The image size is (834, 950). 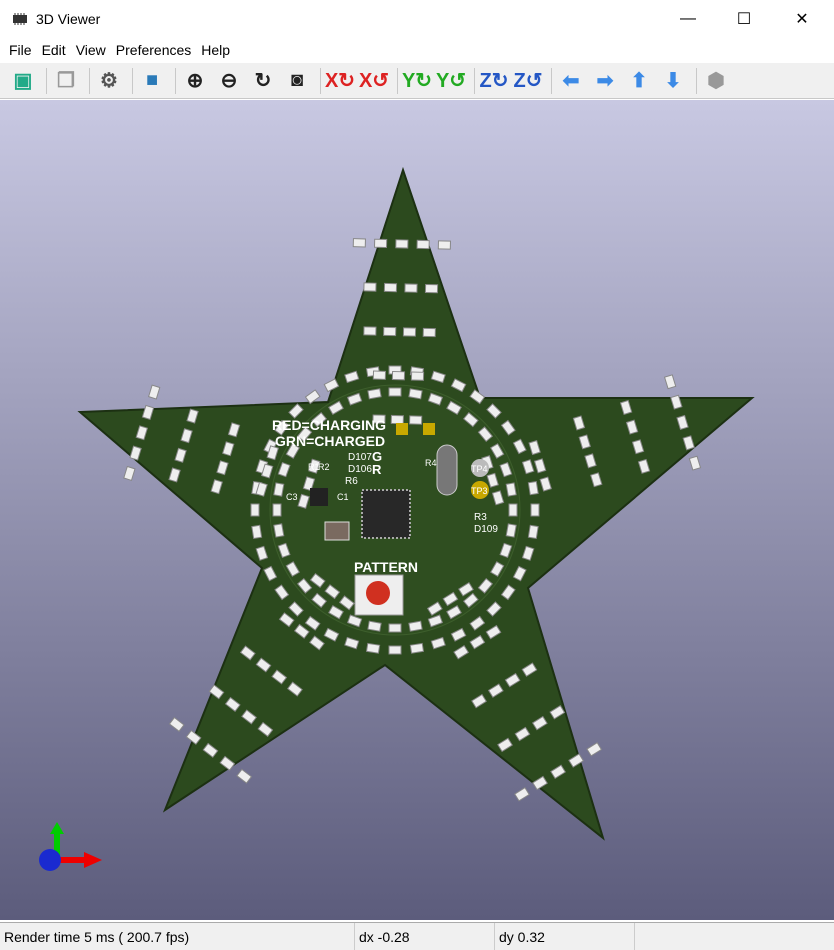 I want to click on menu-help: Help, so click(x=215, y=50).